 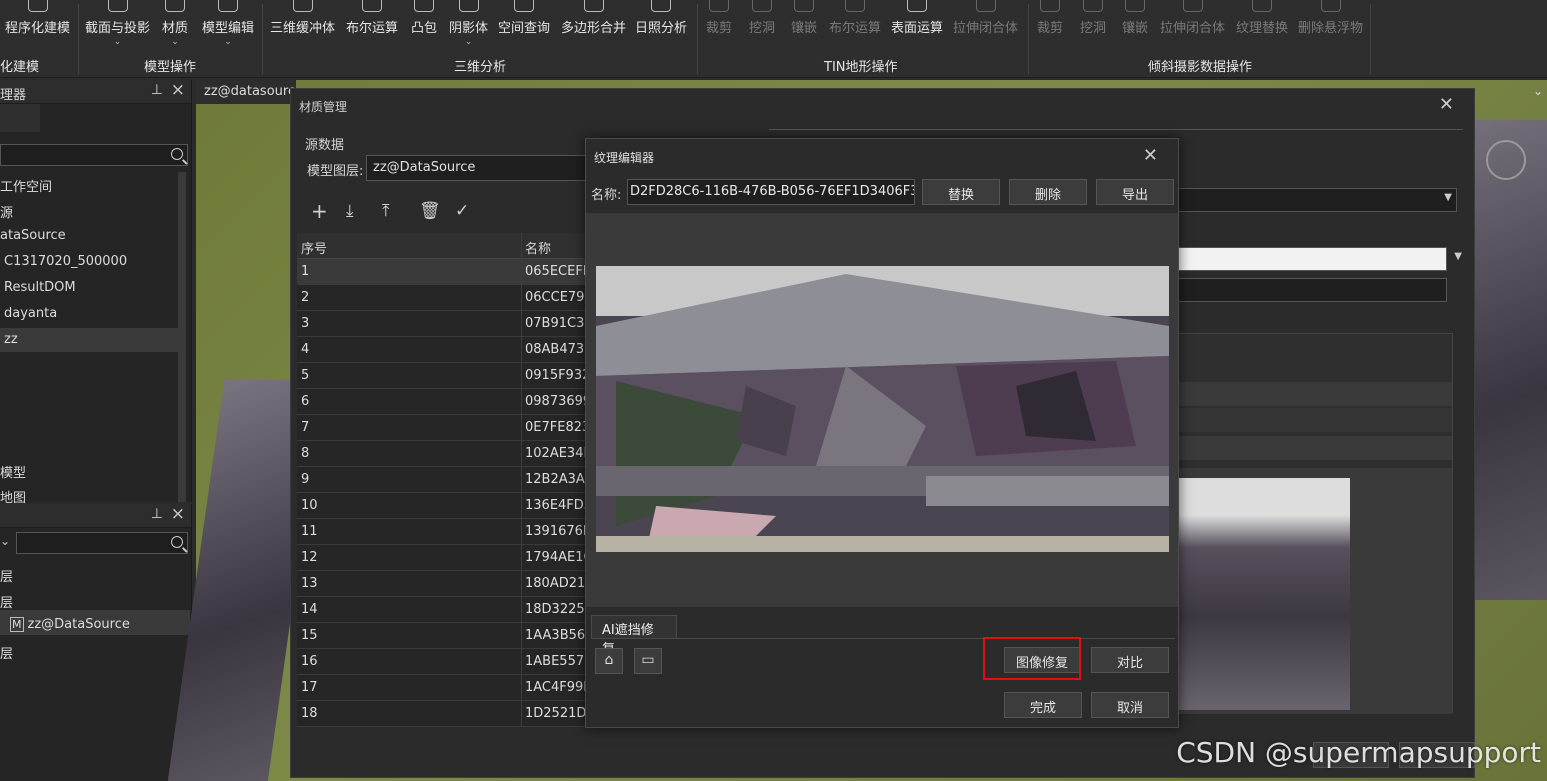 I want to click on group-separator, so click(x=1028, y=39).